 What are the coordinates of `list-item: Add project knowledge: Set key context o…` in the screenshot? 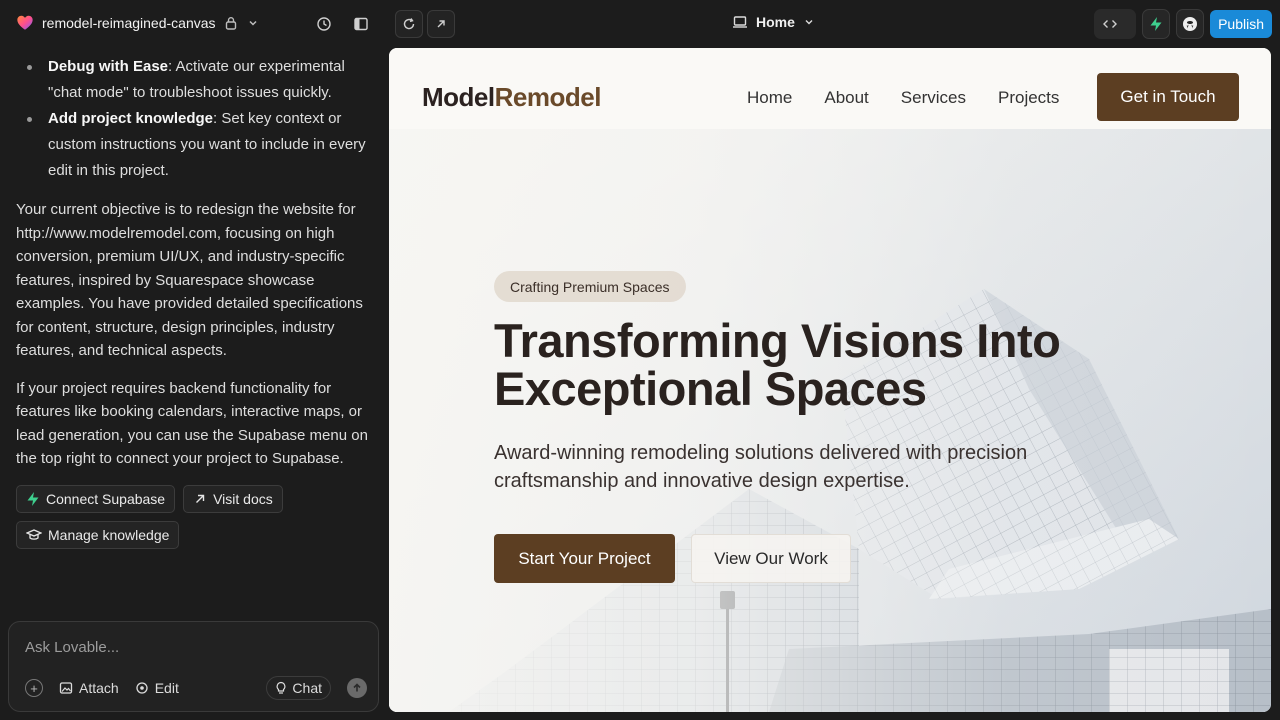 It's located at (199, 145).